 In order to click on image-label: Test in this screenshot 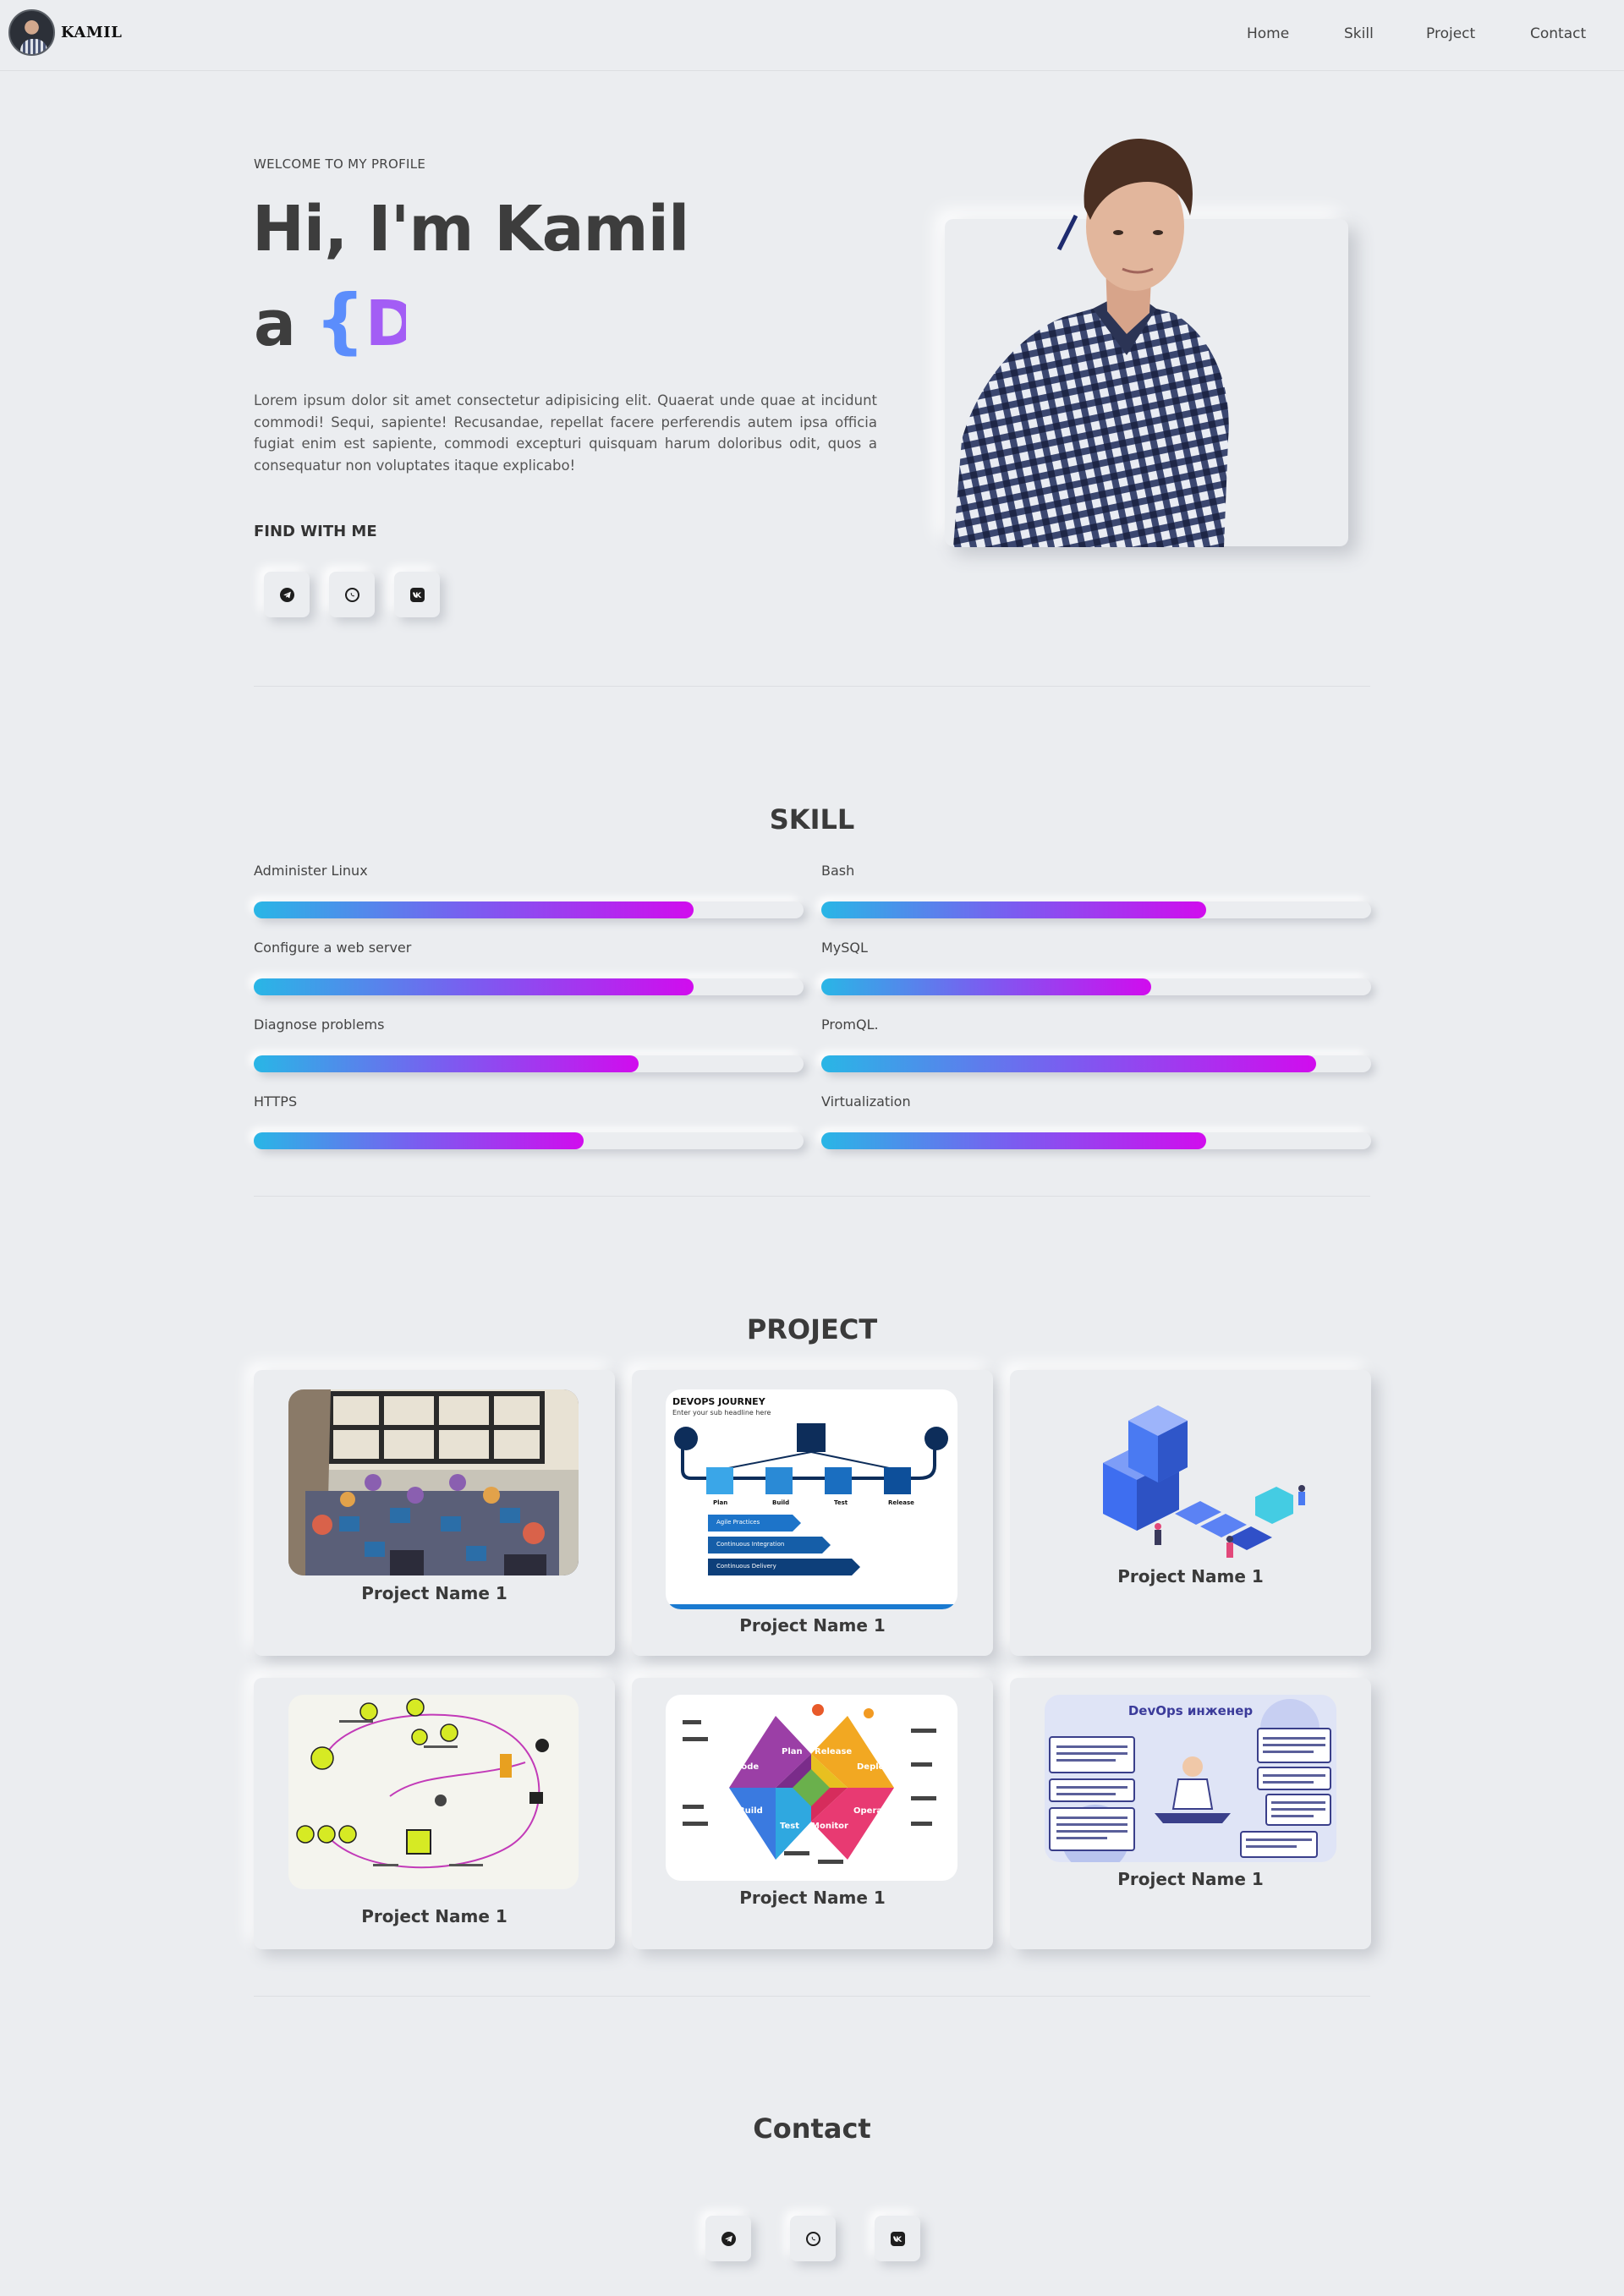, I will do `click(790, 1827)`.